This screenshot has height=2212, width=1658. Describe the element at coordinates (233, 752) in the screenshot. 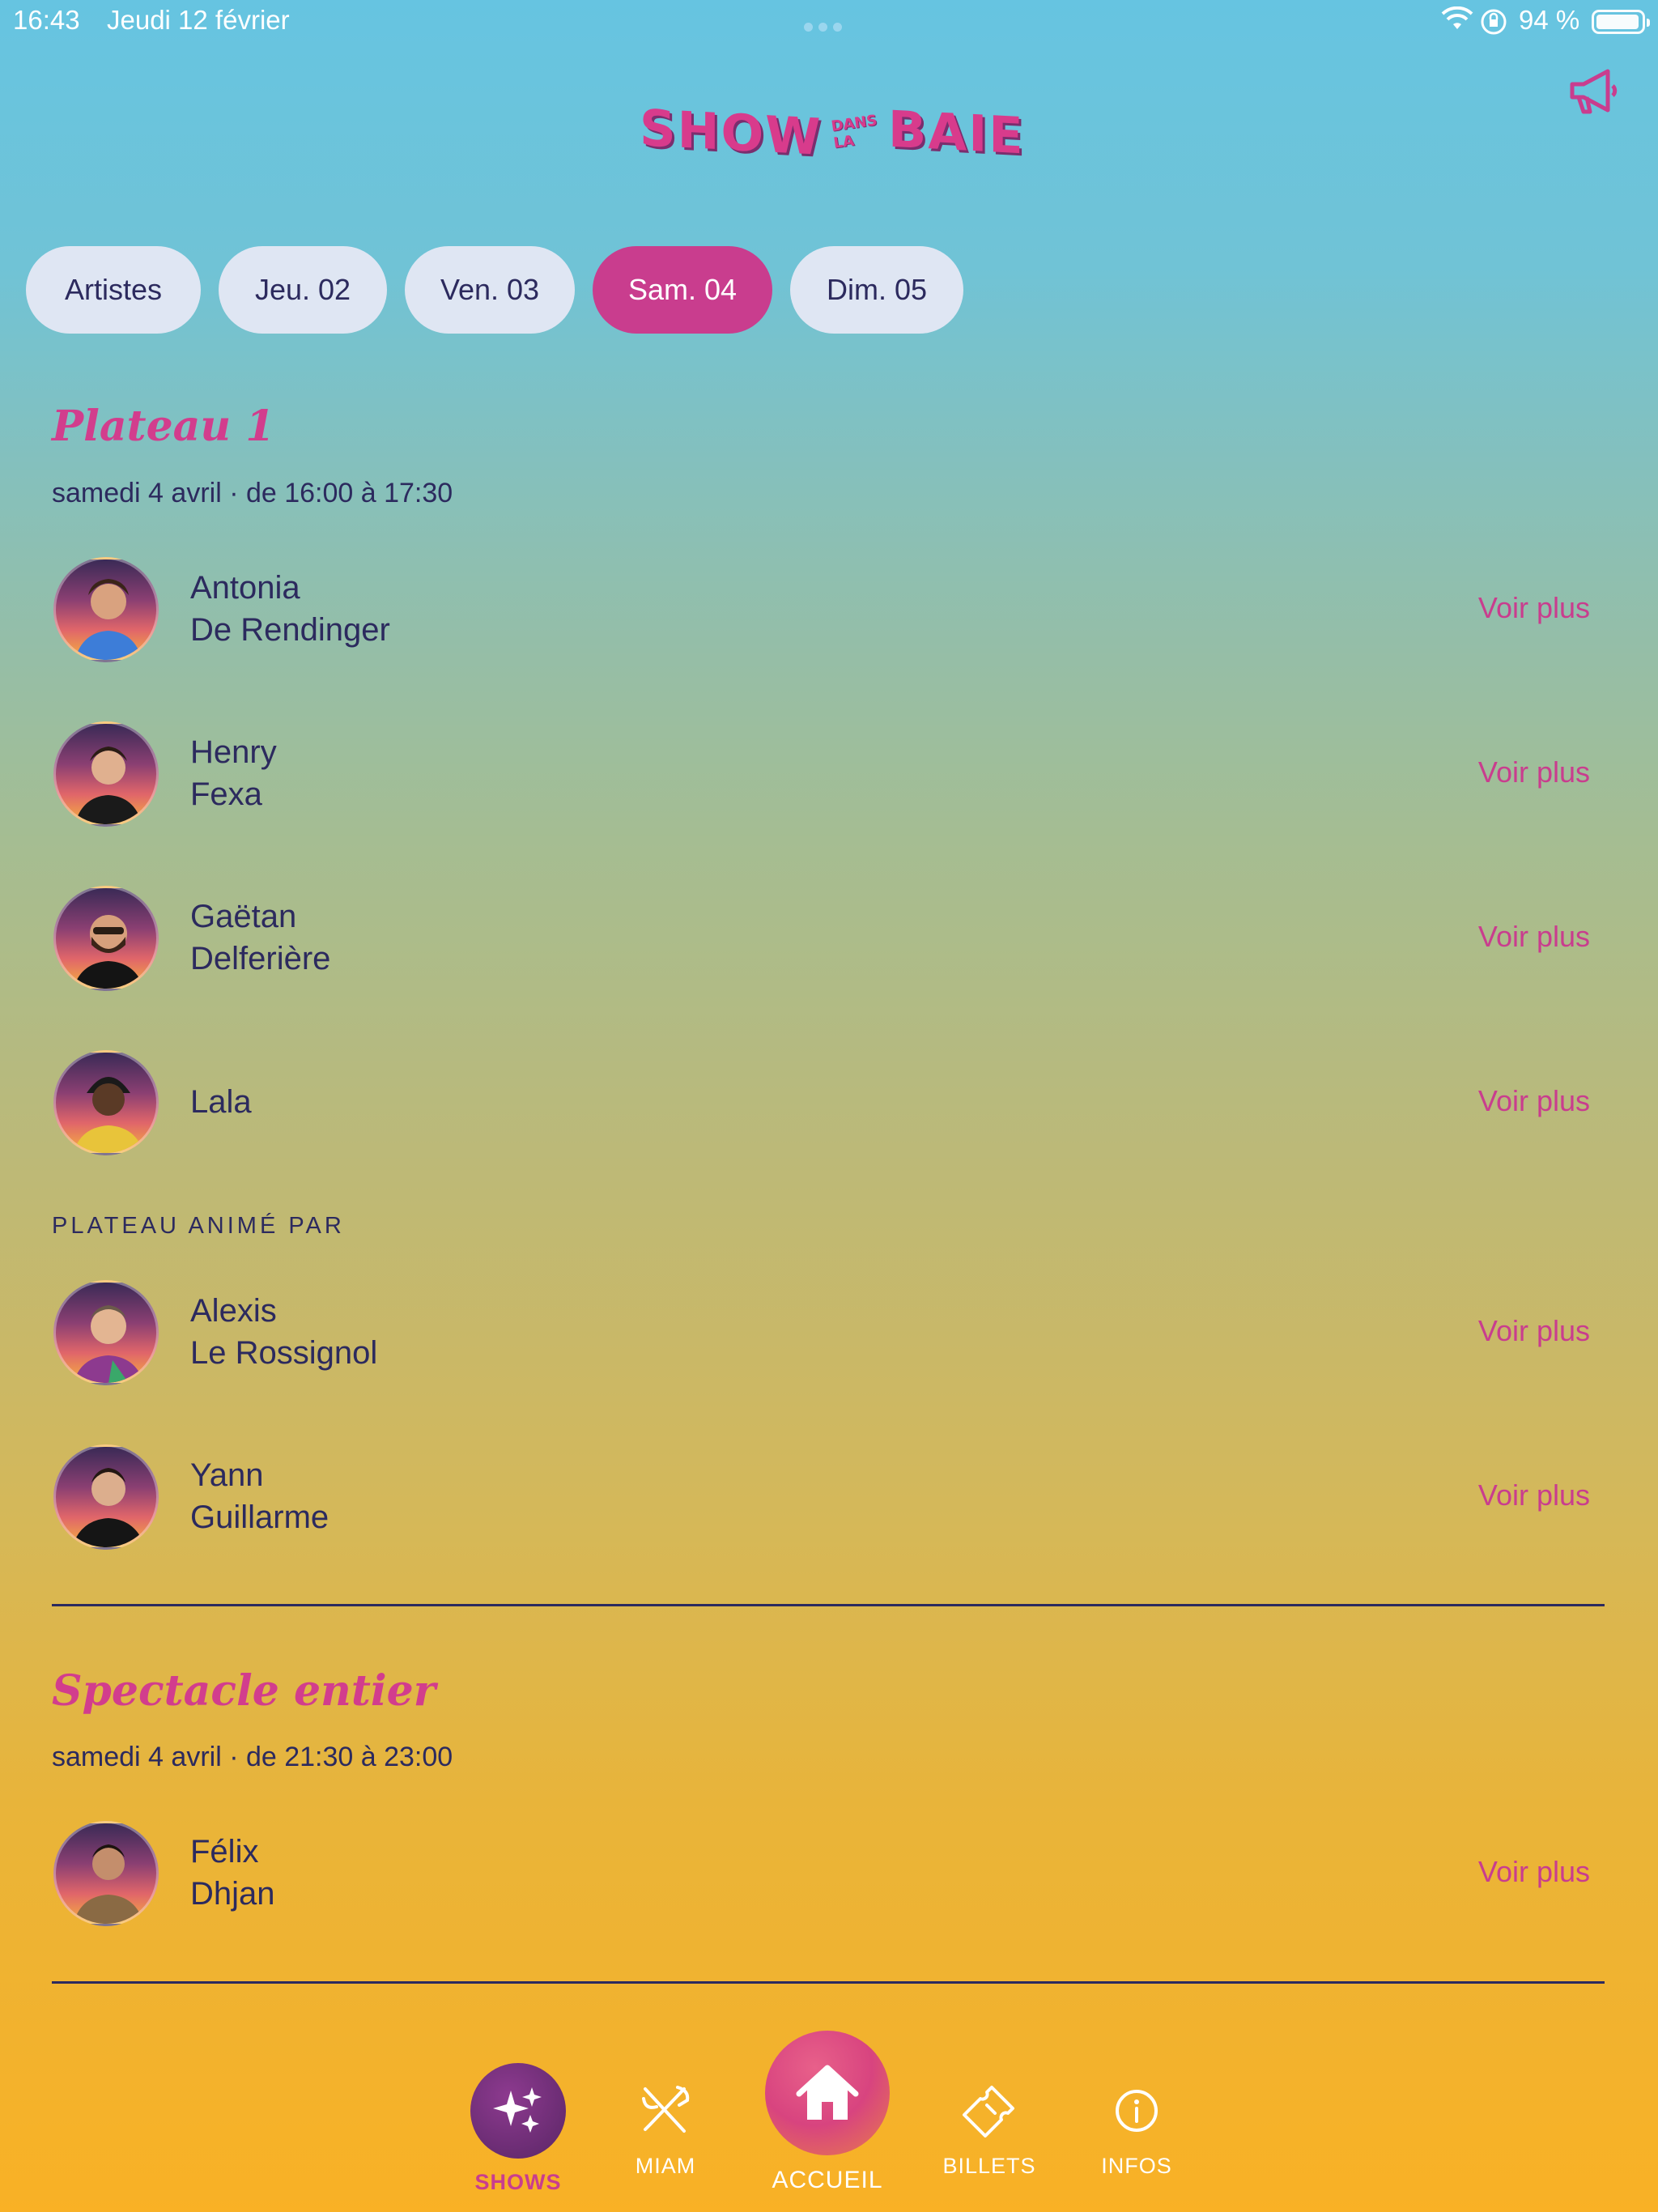

I see `artist-first-name: Henry` at that location.